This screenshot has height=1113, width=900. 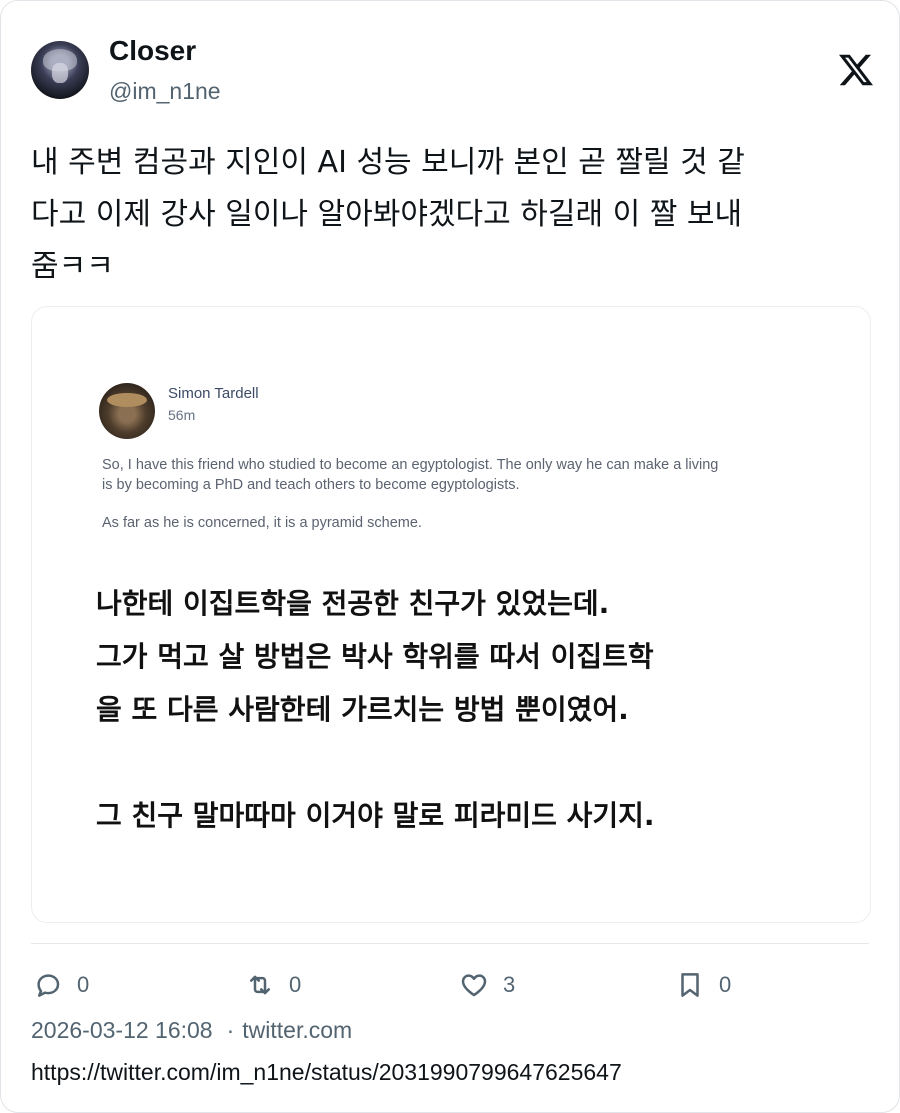 What do you see at coordinates (213, 393) in the screenshot?
I see `embedded-author-name: Simon Tardell` at bounding box center [213, 393].